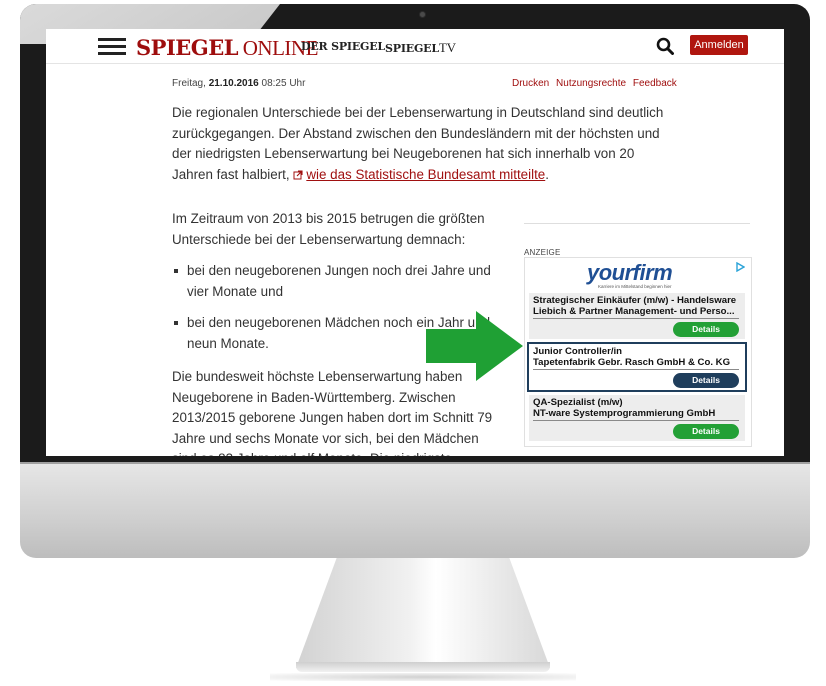 Image resolution: width=826 pixels, height=686 pixels. Describe the element at coordinates (420, 48) in the screenshot. I see `nav-link-spiegel-tv: SPIEGELTV` at that location.